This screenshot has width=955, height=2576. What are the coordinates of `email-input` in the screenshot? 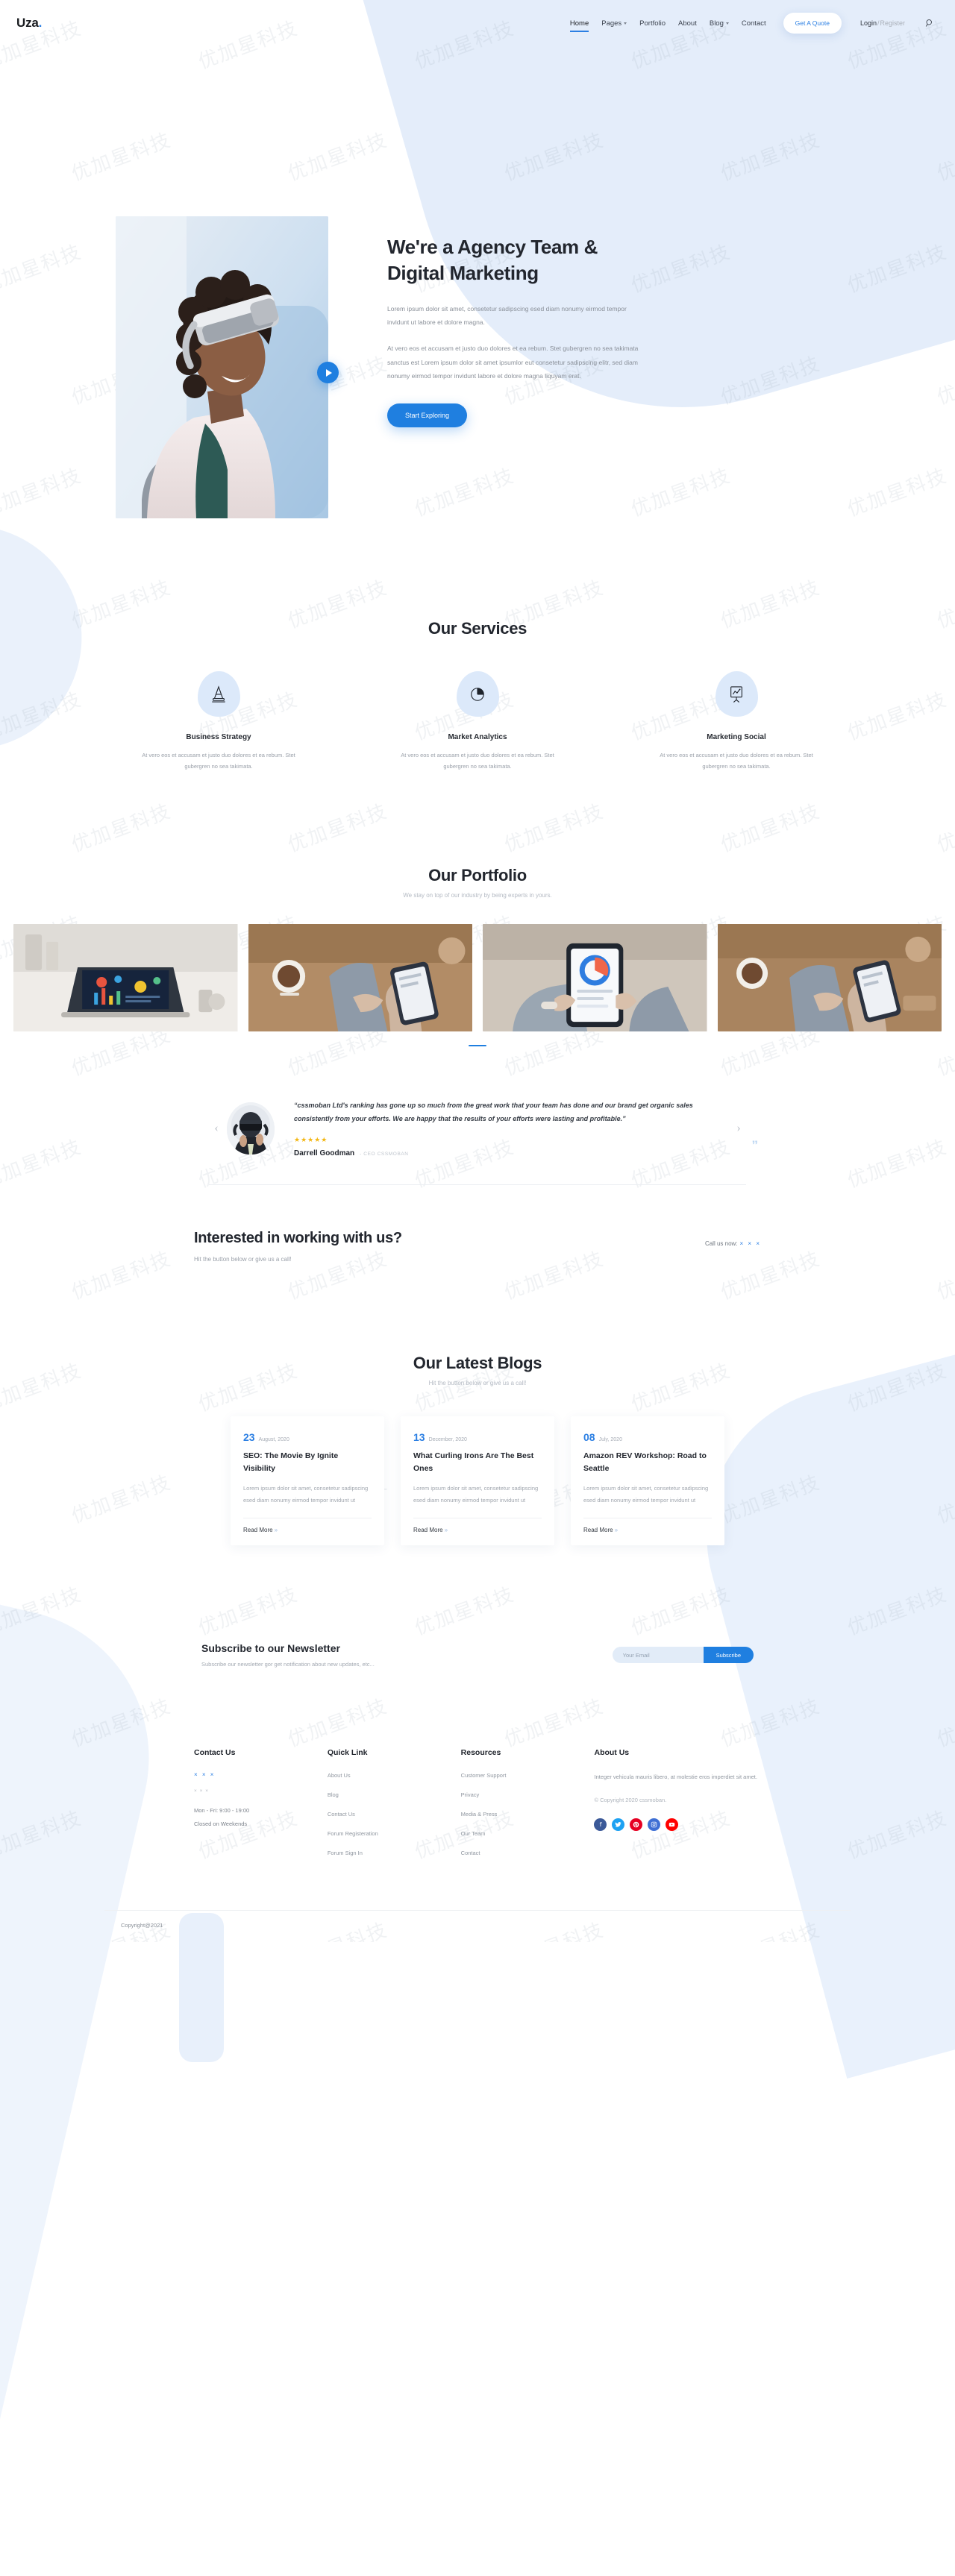 It's located at (658, 1655).